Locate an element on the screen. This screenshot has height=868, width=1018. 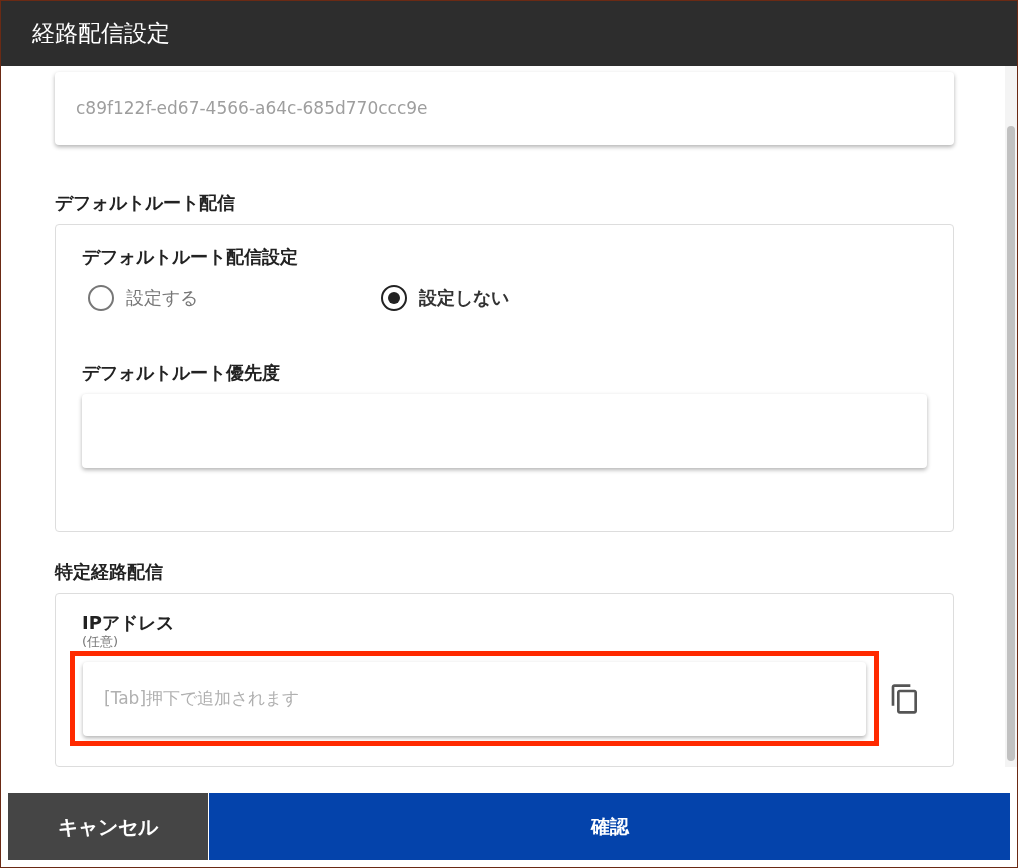
section-heading: デフォルトルート配信 is located at coordinates (145, 203).